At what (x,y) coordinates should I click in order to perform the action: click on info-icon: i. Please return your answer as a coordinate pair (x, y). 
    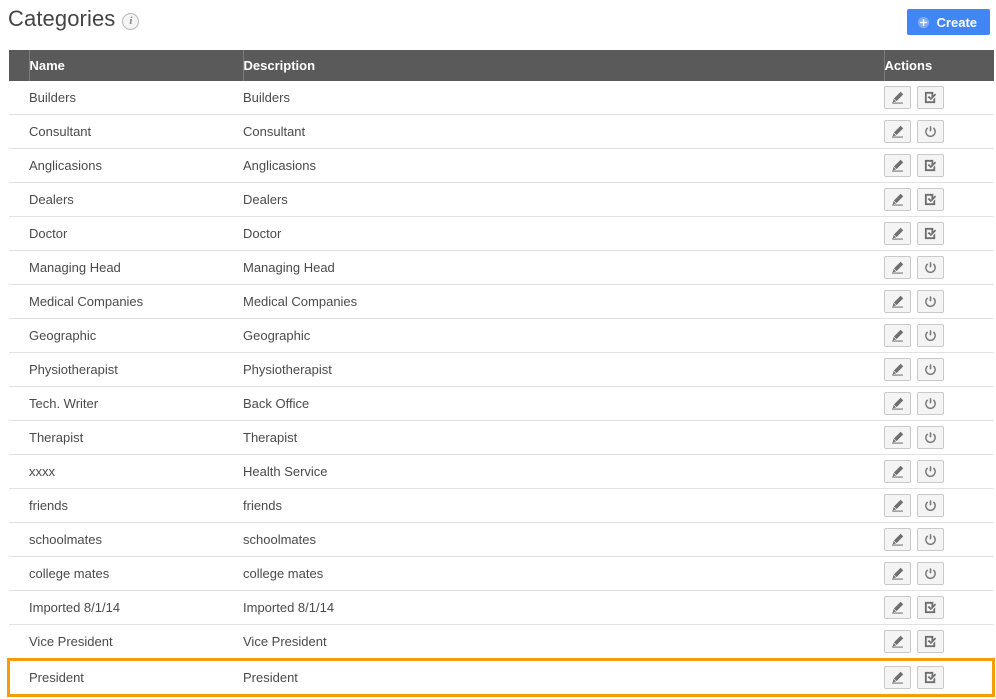
    Looking at the image, I should click on (131, 21).